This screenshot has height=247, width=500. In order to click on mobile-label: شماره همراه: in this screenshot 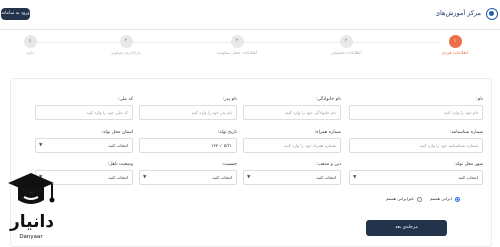, I will do `click(327, 132)`.